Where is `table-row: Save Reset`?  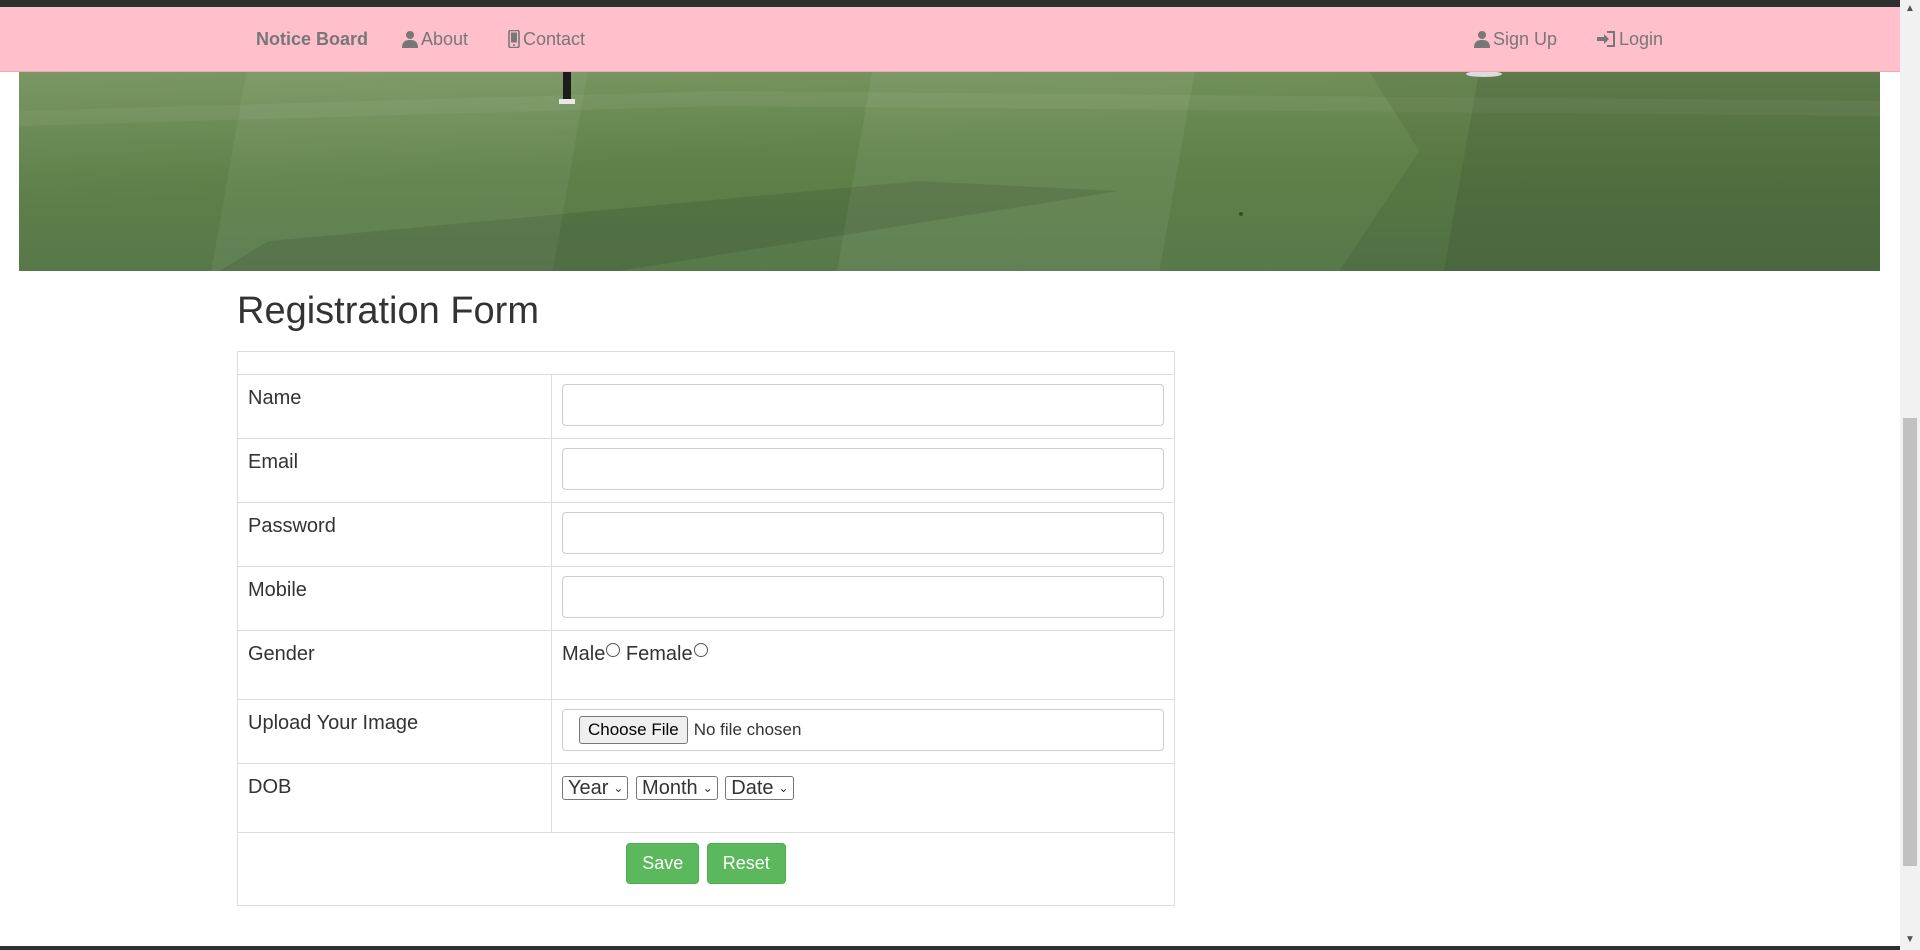
table-row: Save Reset is located at coordinates (706, 869).